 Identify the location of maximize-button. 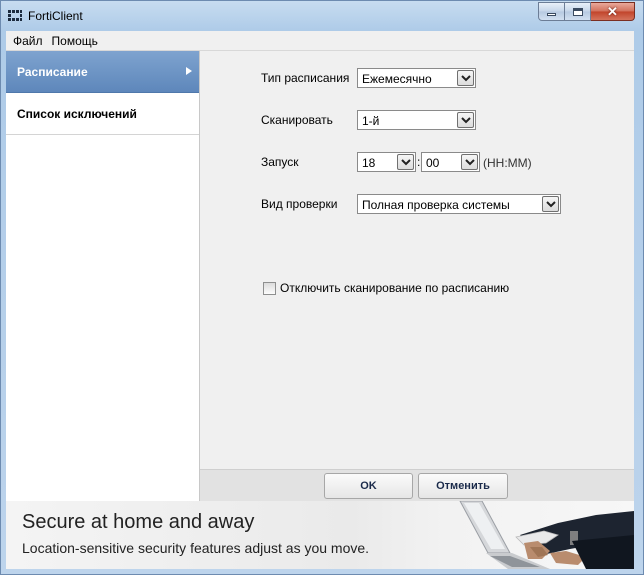
(578, 11).